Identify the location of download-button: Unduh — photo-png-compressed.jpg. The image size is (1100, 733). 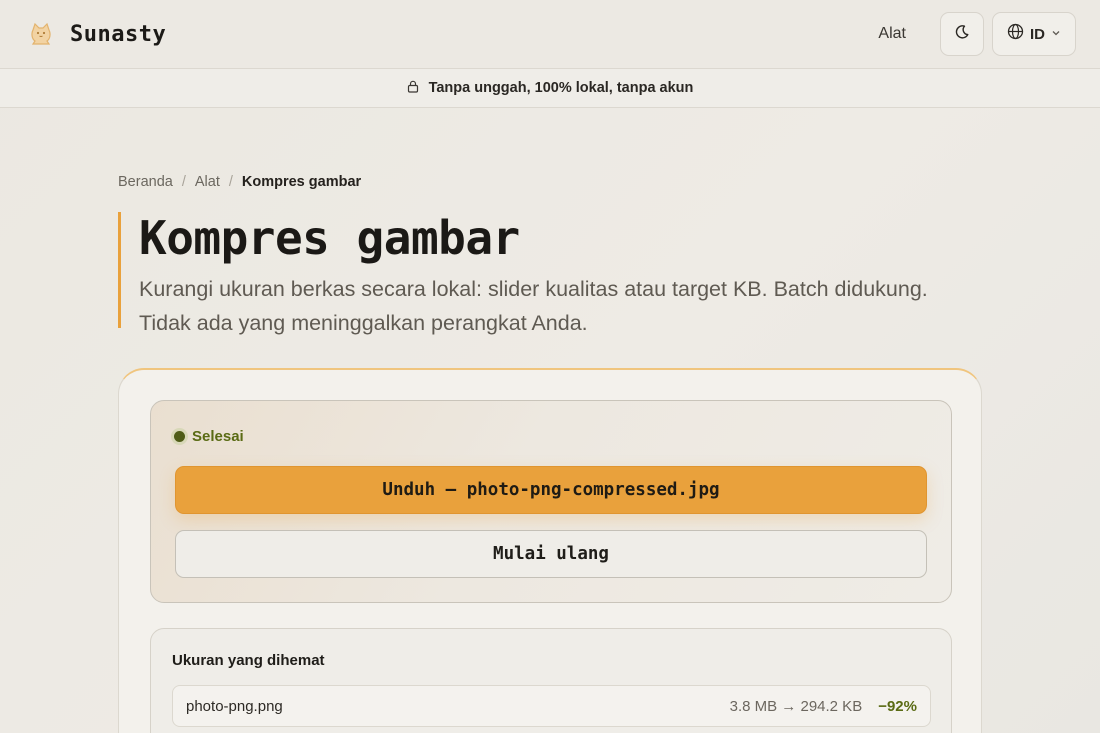
(551, 490).